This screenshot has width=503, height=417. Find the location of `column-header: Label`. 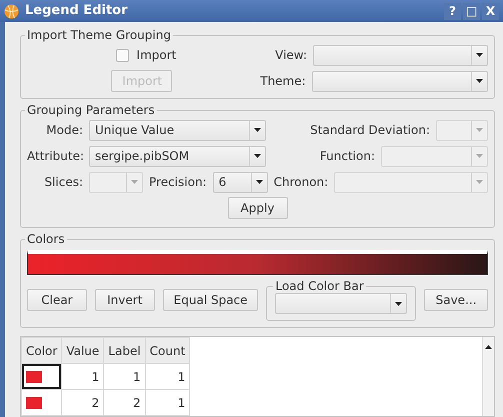

column-header: Label is located at coordinates (125, 351).